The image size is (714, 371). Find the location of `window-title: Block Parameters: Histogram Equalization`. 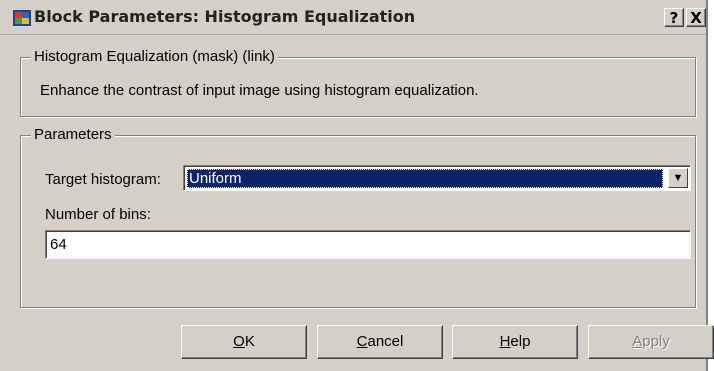

window-title: Block Parameters: Histogram Equalization is located at coordinates (225, 16).